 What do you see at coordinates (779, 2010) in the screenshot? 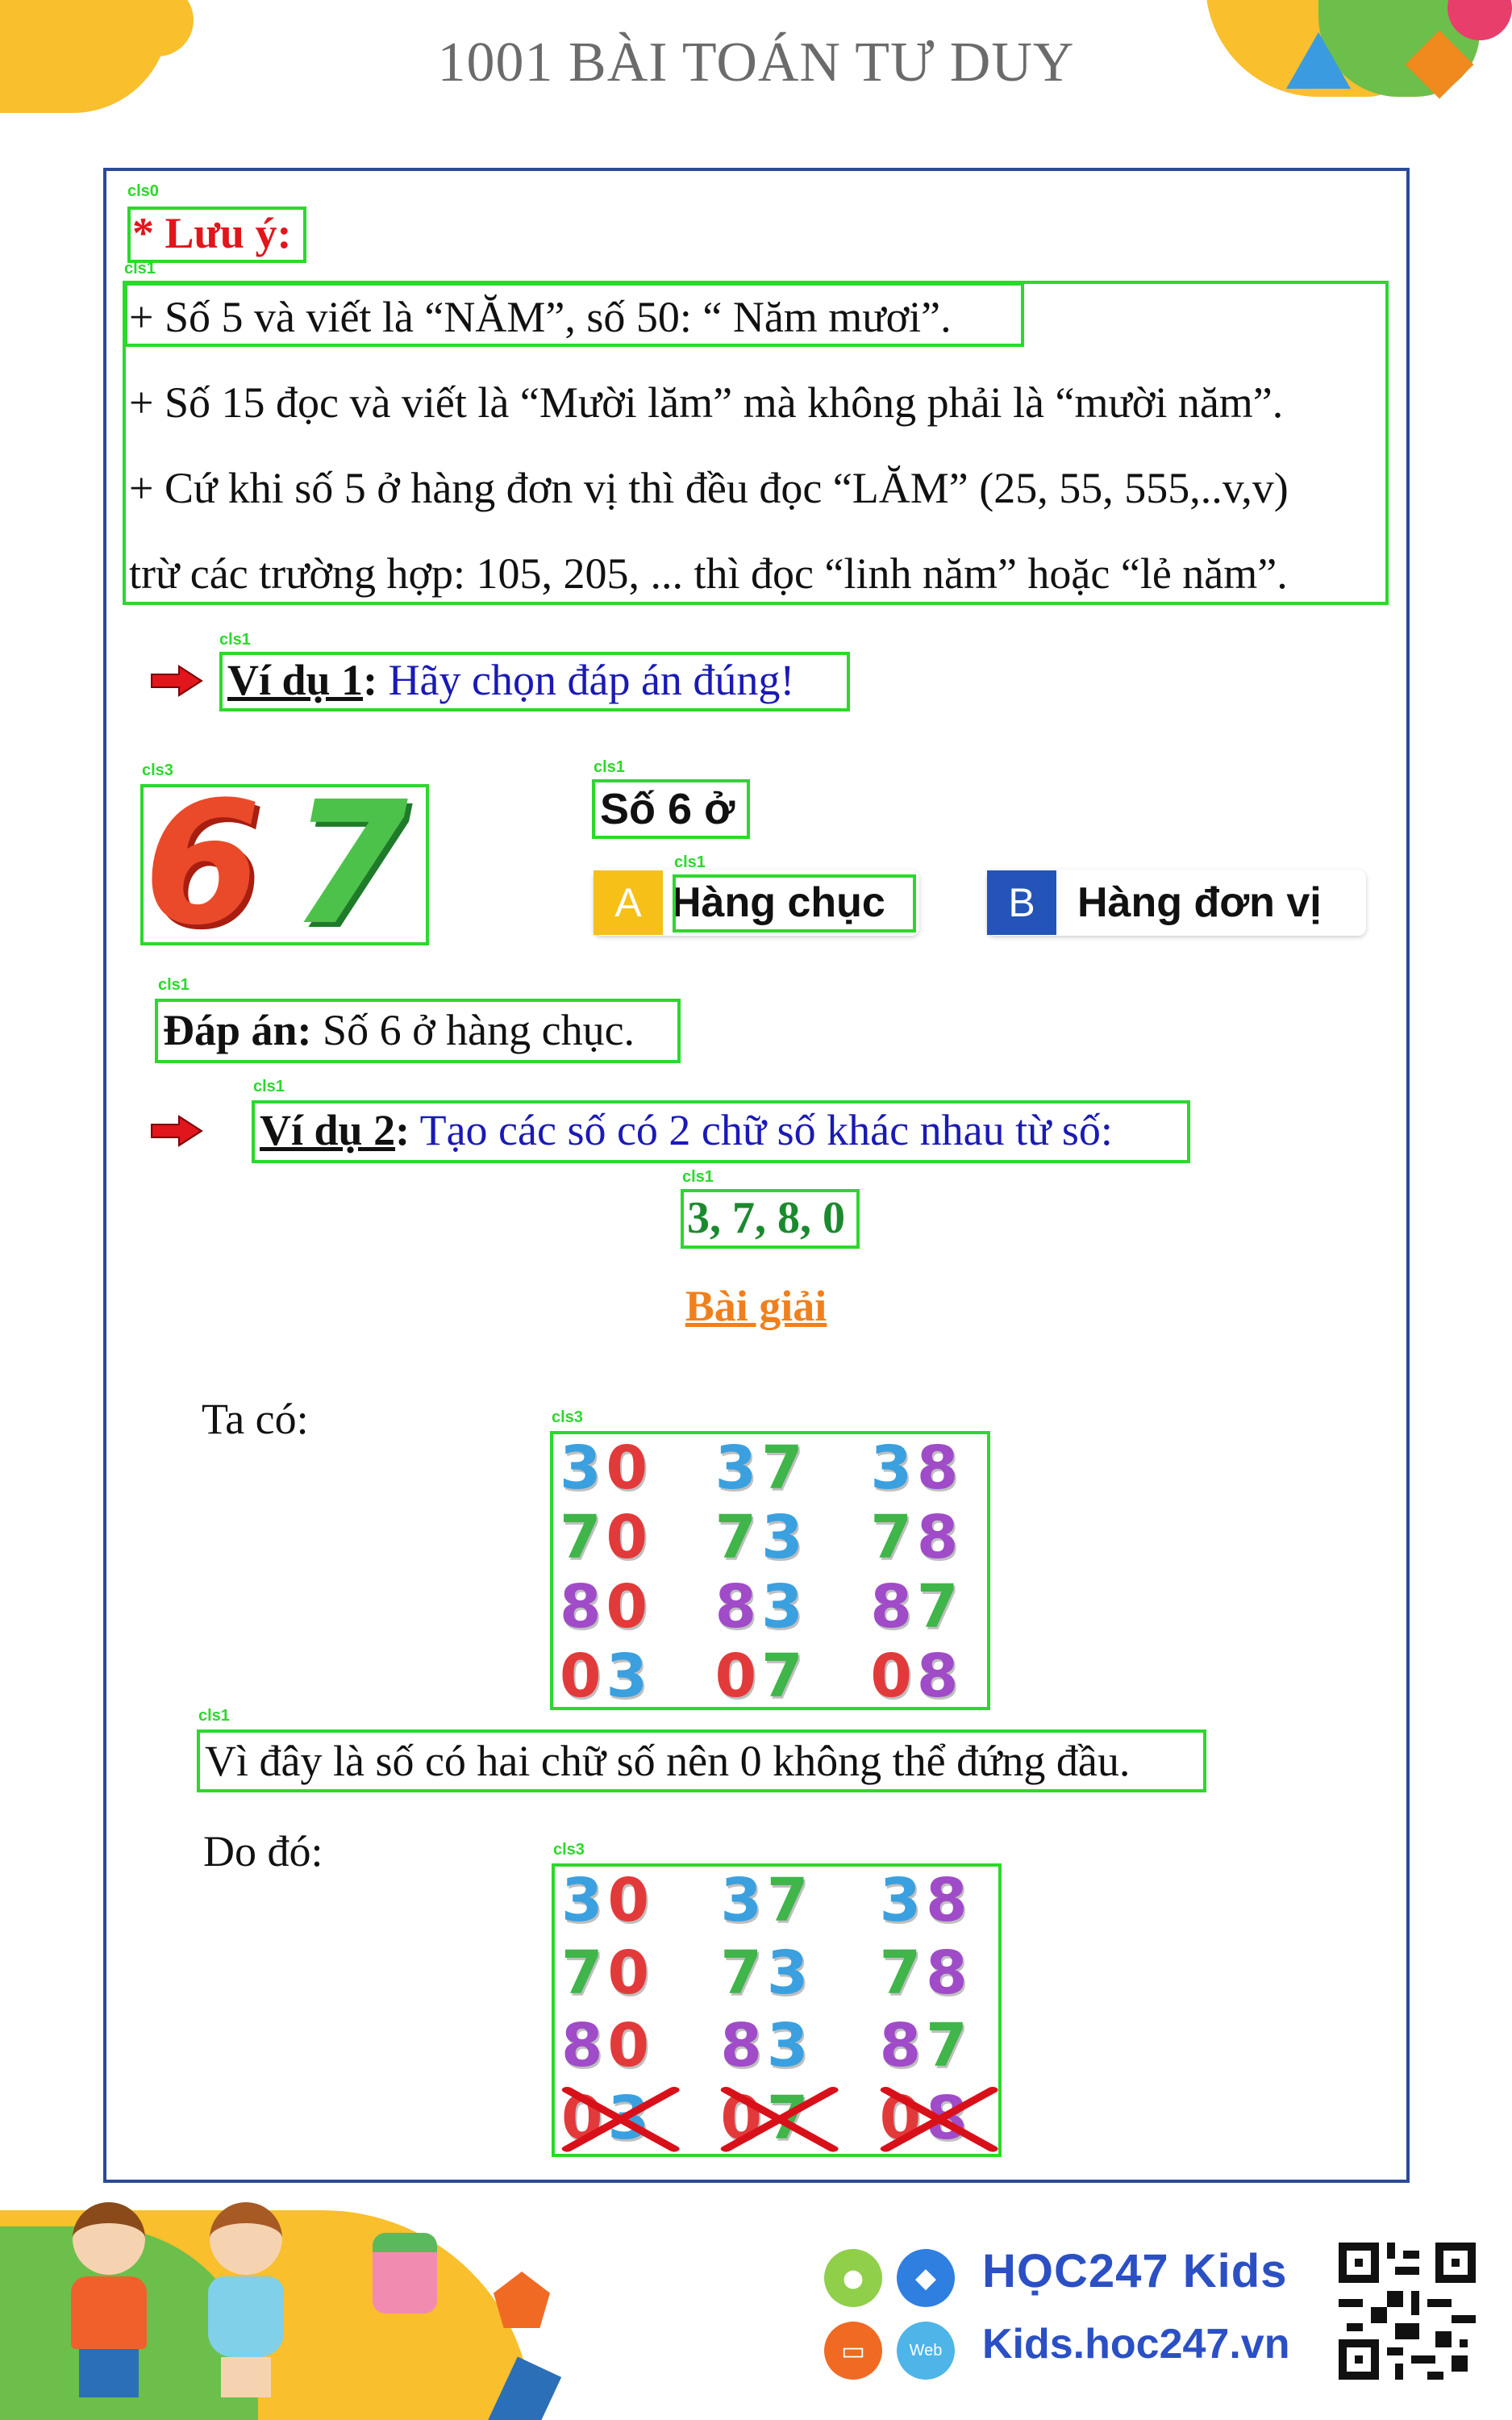
I see `numbers-grid-final: 30 37 38 70 73 78 80 83 87 03 07 08` at bounding box center [779, 2010].